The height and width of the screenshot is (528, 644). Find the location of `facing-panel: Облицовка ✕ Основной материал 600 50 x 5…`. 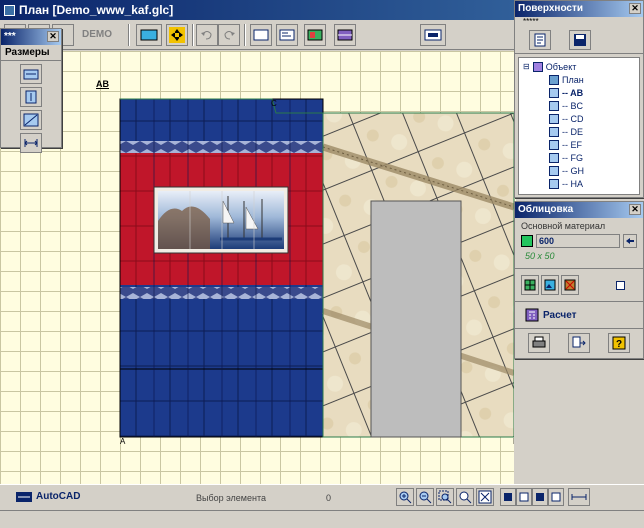

facing-panel: Облицовка ✕ Основной материал 600 50 x 5… is located at coordinates (579, 280).